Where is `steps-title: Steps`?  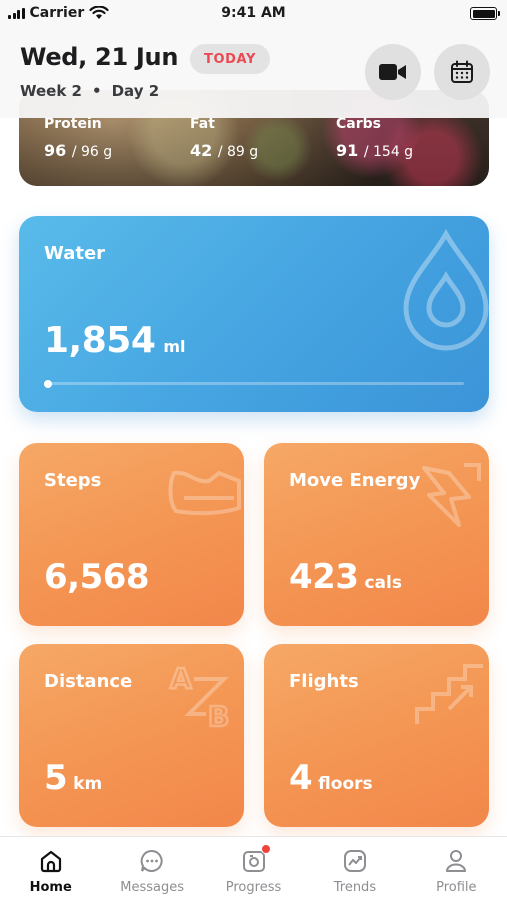
steps-title: Steps is located at coordinates (73, 480).